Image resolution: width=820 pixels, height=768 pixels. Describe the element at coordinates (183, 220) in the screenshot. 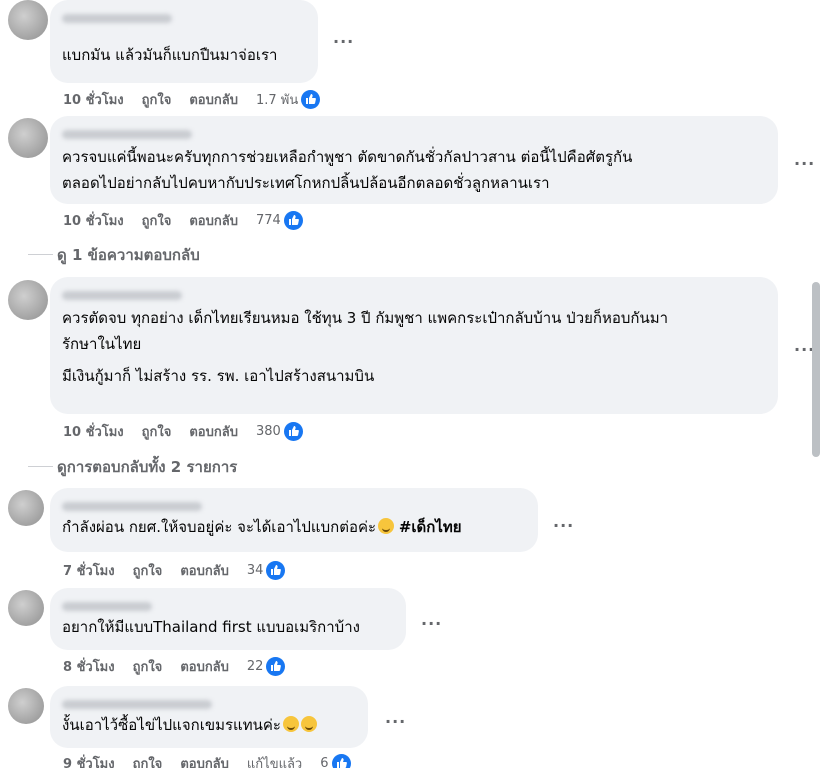

I see `comment-actions: 10 ชั่วโมง ถูกใจ ตอบกลับ 774` at that location.